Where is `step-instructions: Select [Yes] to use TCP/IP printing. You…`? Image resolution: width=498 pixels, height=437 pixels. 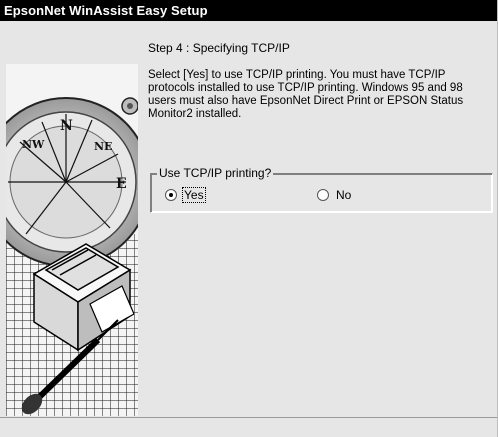
step-instructions: Select [Yes] to use TCP/IP printing. You… is located at coordinates (306, 94).